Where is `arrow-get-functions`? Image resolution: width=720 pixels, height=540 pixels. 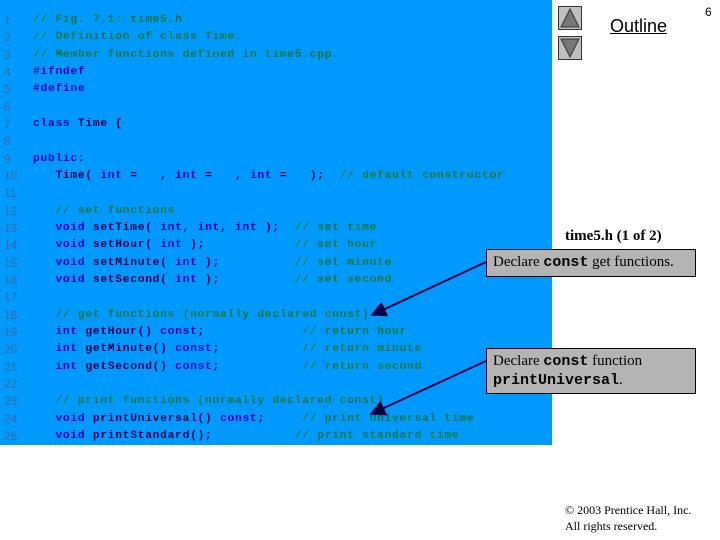
arrow-get-functions is located at coordinates (428, 289).